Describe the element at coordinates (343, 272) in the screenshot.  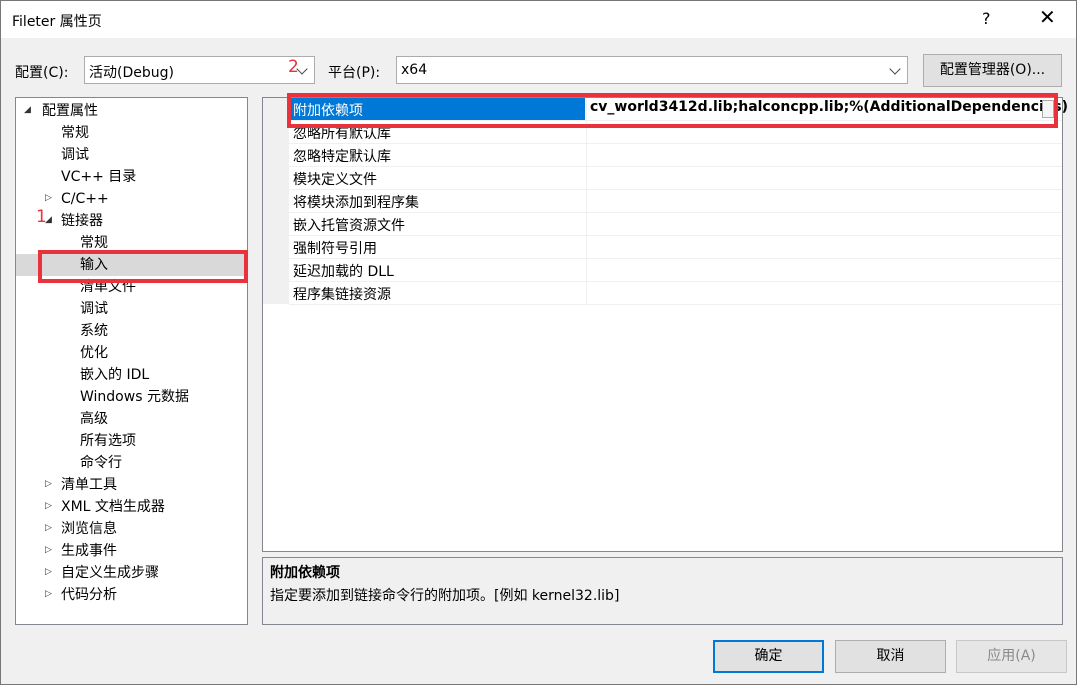
I see `property-name: 延迟加载的 DLL` at that location.